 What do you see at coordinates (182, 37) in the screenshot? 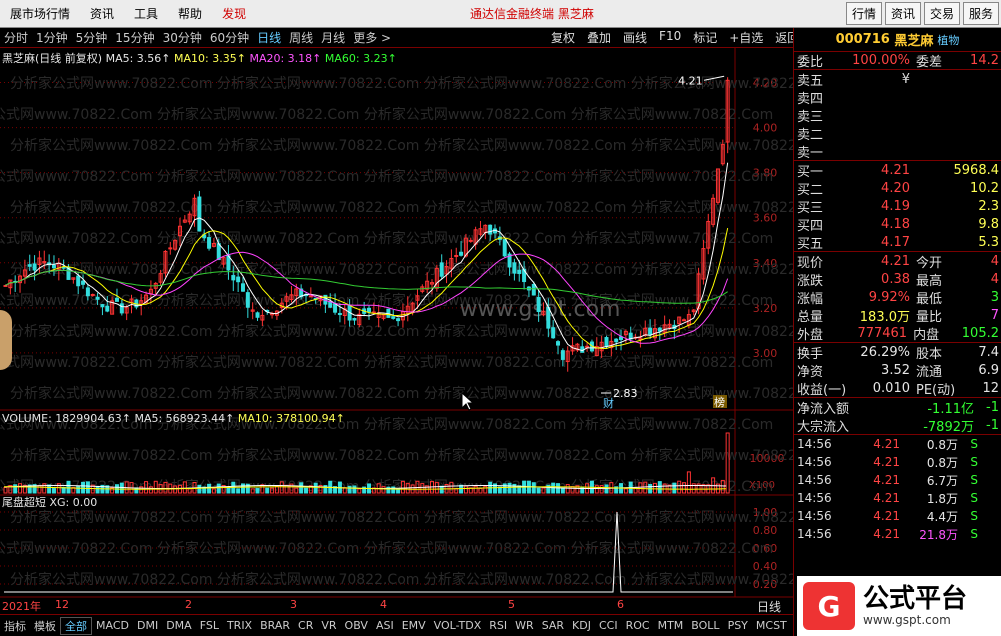
I see `period-30min: 30分钟` at bounding box center [182, 37].